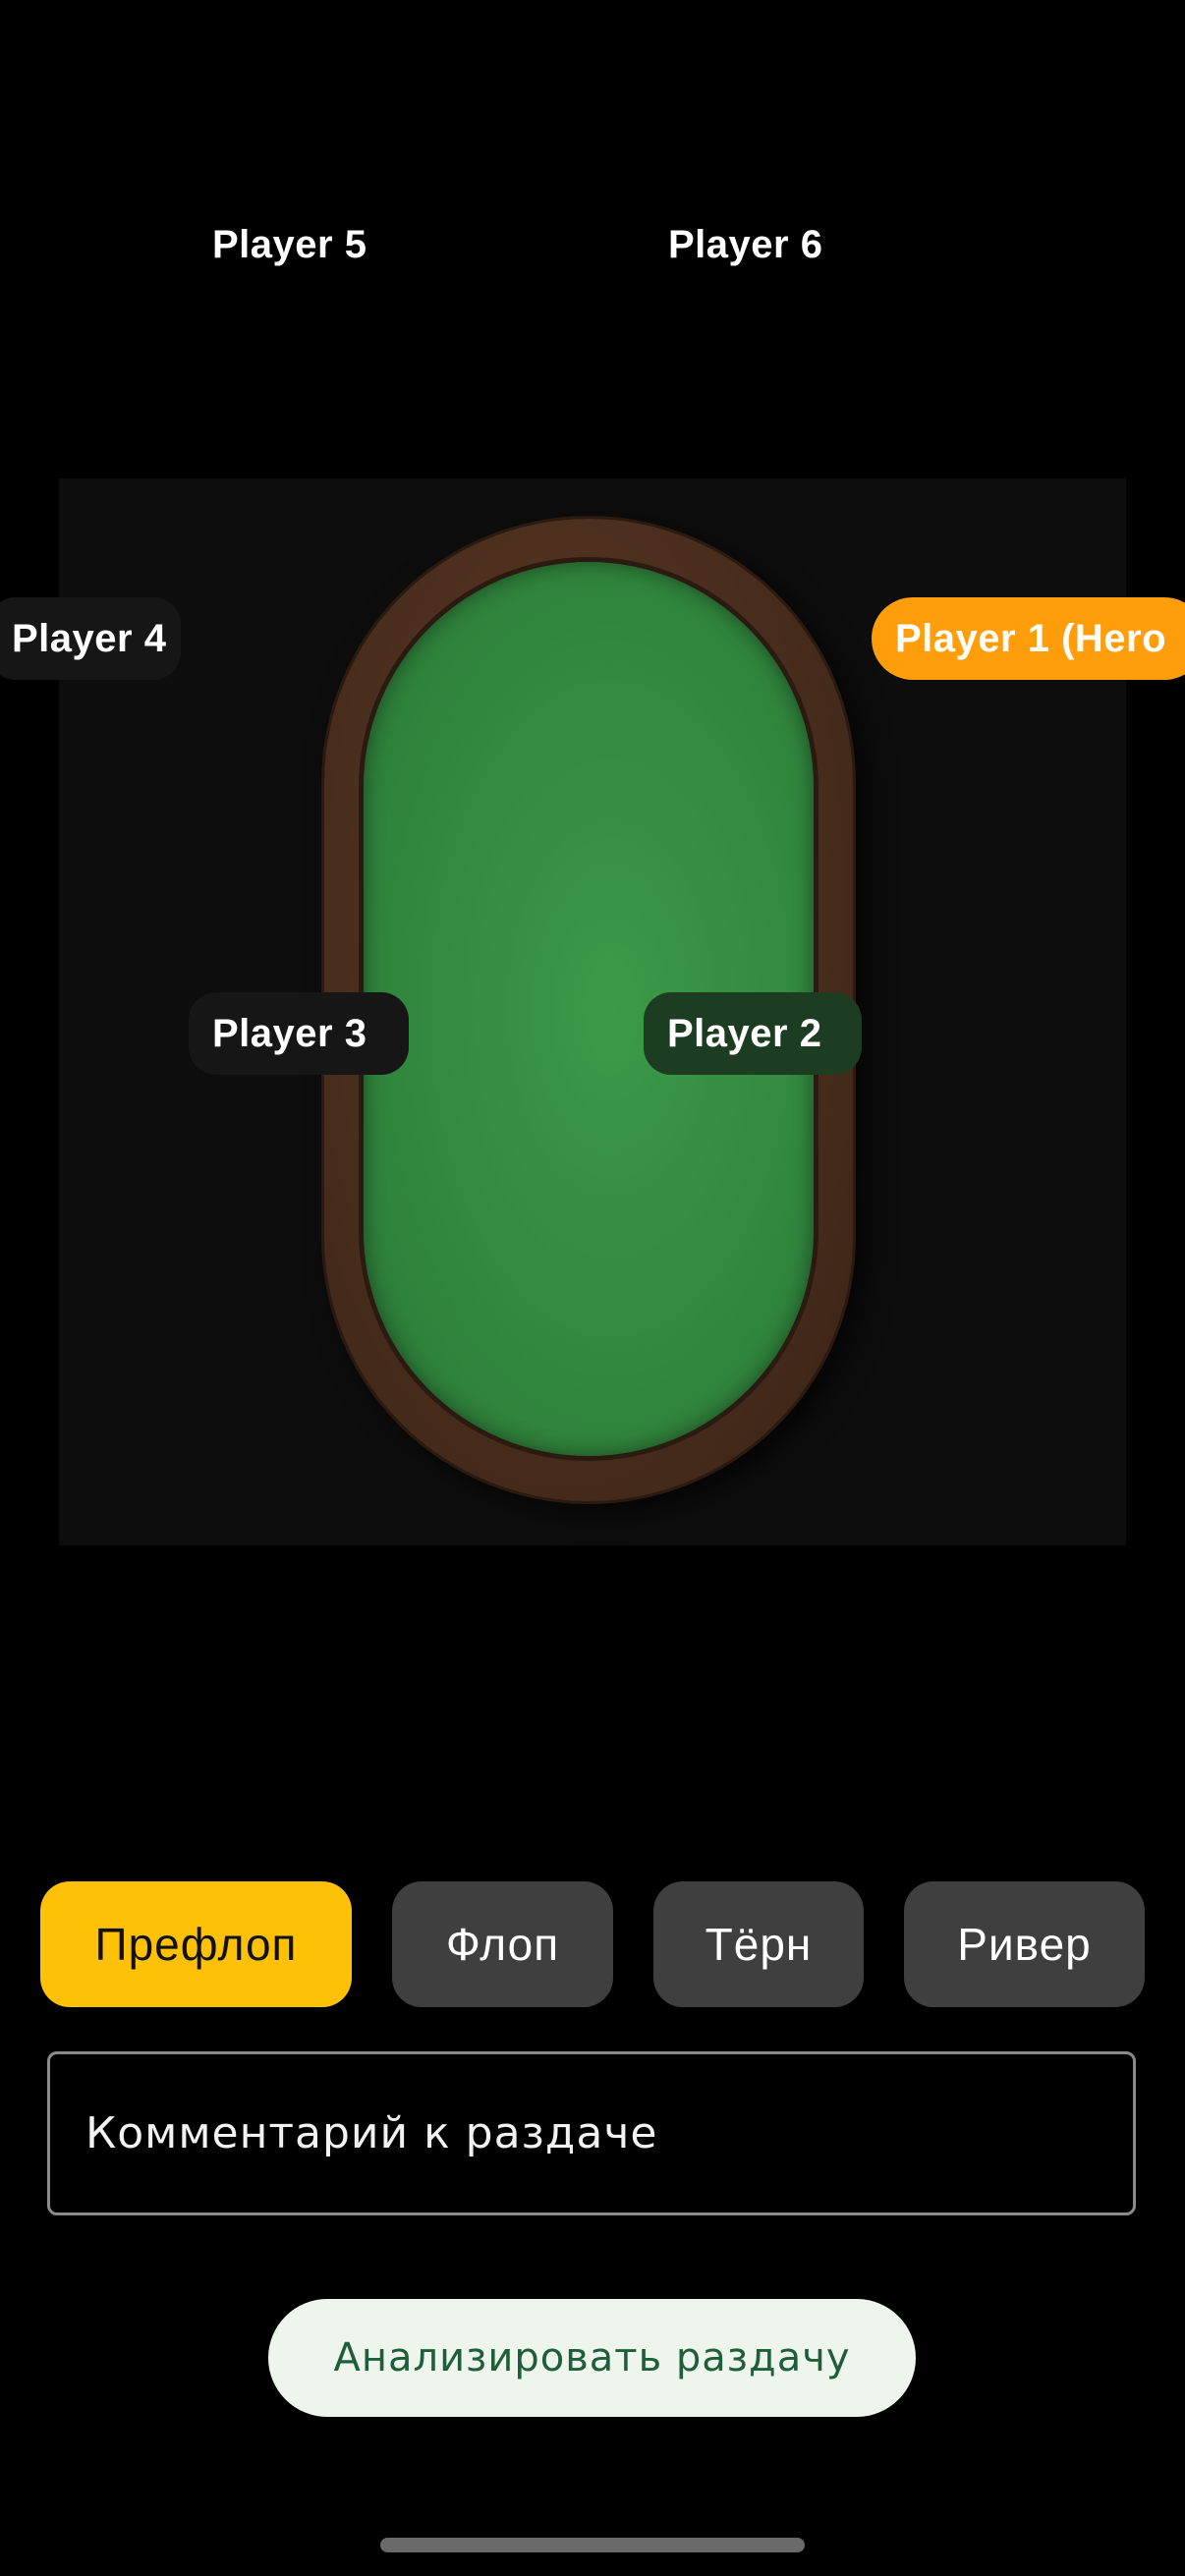 The image size is (1185, 2576). What do you see at coordinates (196, 1944) in the screenshot?
I see `street-tab-preflop: Префлоп` at bounding box center [196, 1944].